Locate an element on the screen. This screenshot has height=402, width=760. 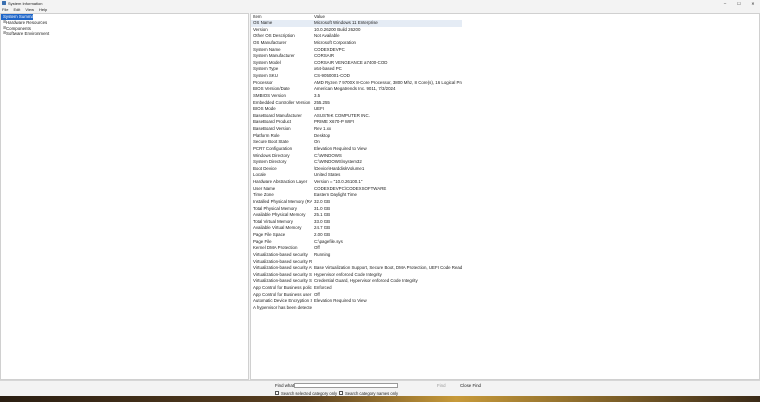
table-row: Total Virtual Memory 33.0 GB is located at coordinates (505, 222).